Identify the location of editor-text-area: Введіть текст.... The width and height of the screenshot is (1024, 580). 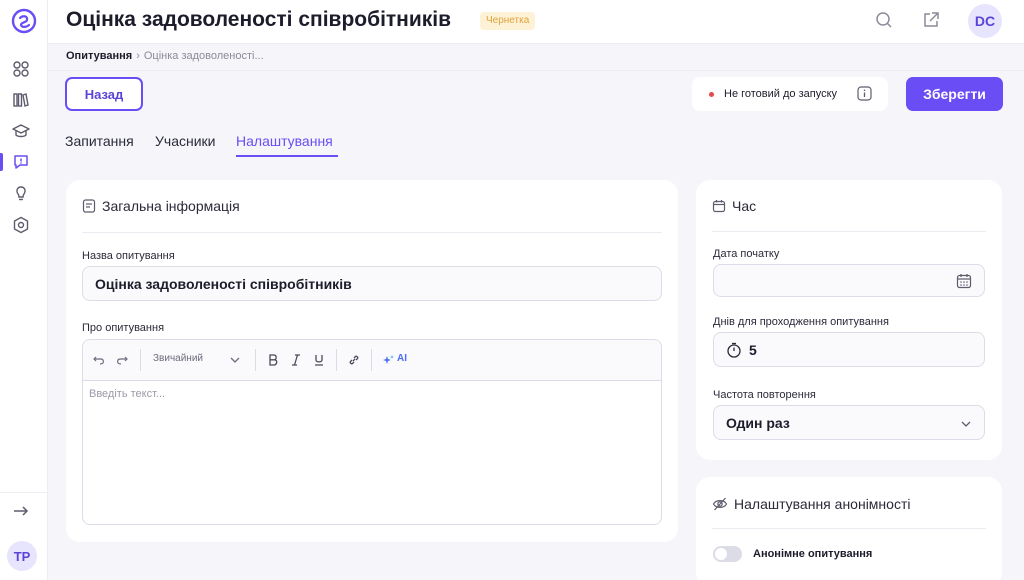
(127, 394).